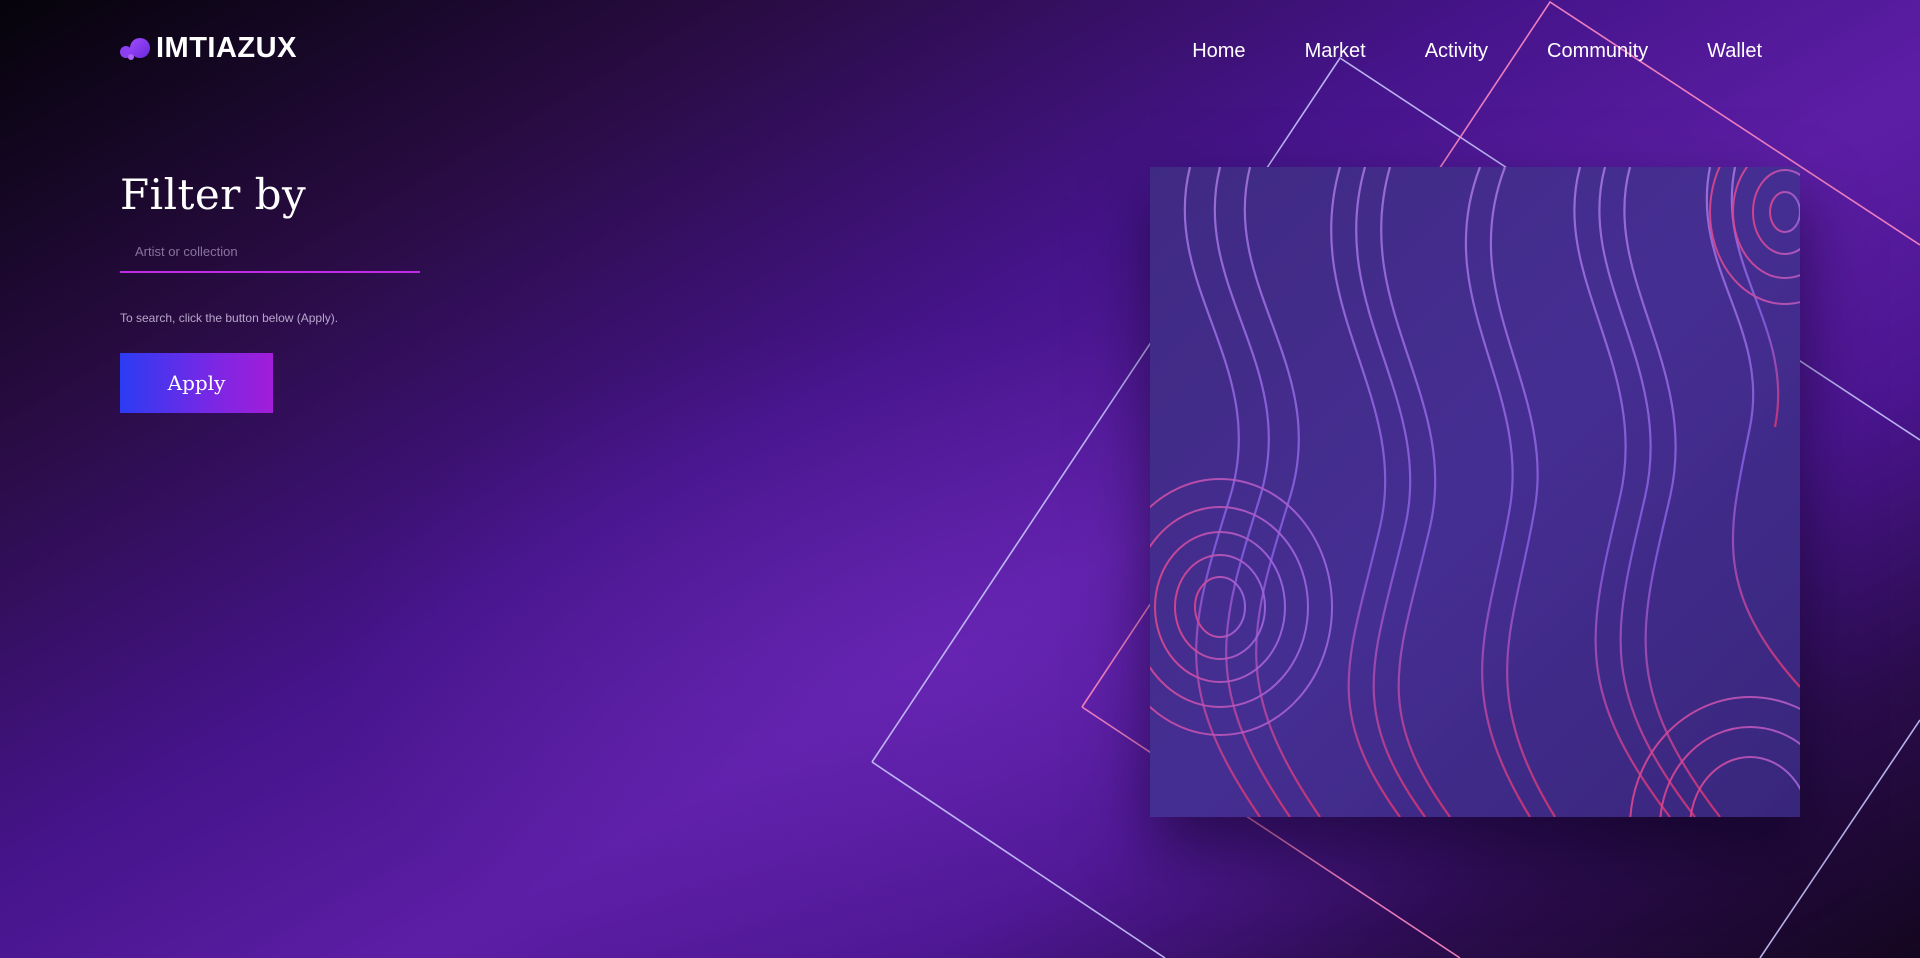  I want to click on bubbles-logo-icon, so click(136, 49).